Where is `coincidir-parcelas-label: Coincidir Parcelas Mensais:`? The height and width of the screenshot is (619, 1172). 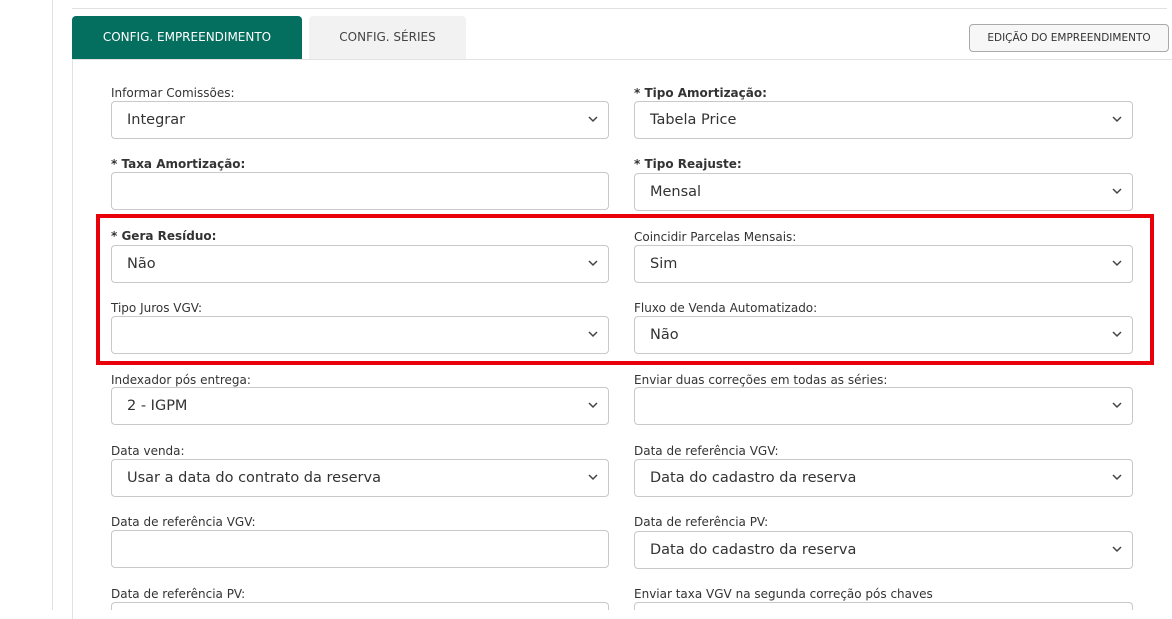
coincidir-parcelas-label: Coincidir Parcelas Mensais: is located at coordinates (715, 237).